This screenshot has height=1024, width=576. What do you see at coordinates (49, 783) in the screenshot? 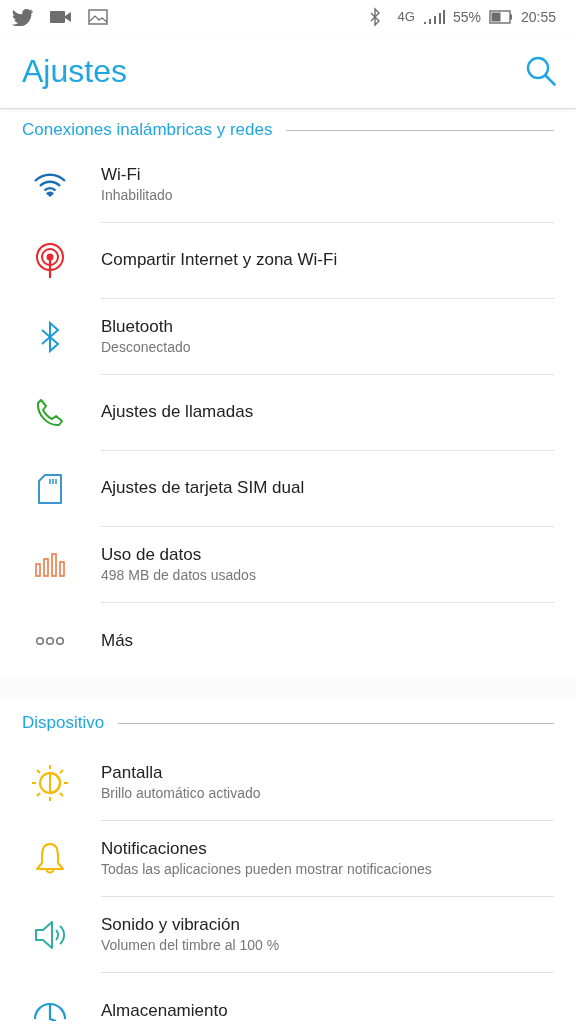
I see `sun-icon` at bounding box center [49, 783].